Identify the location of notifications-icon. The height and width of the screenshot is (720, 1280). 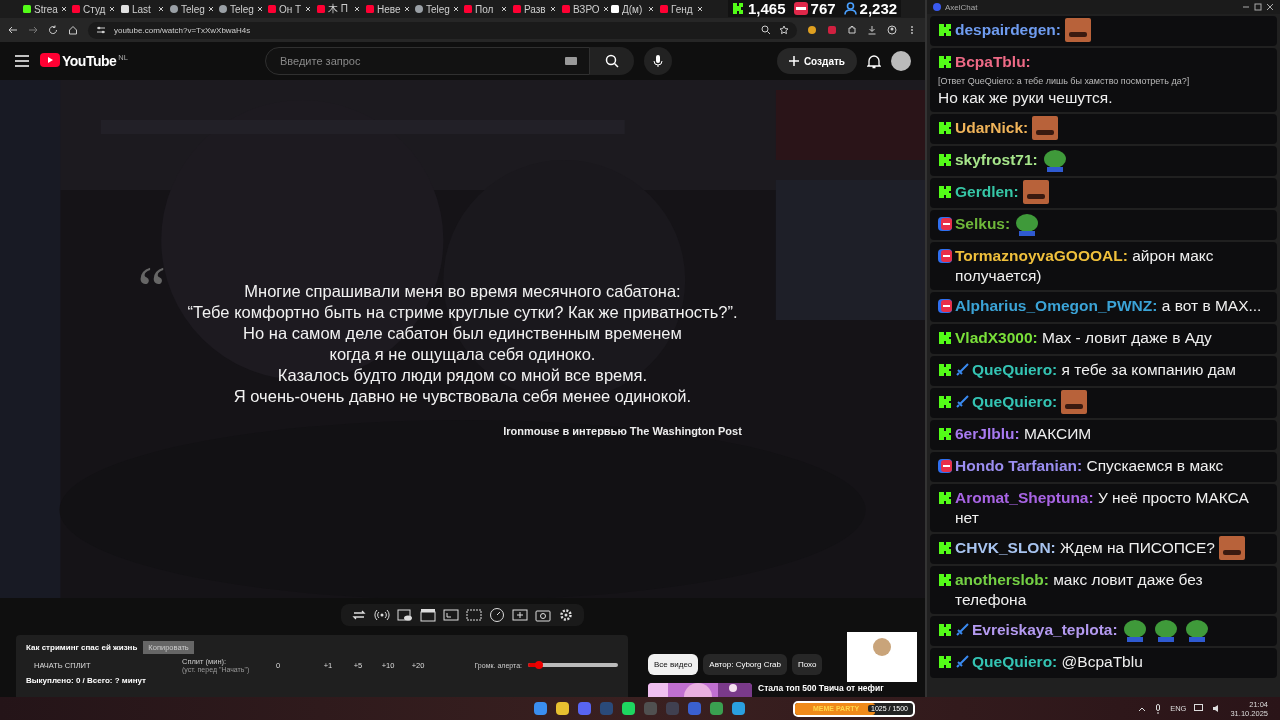
(874, 61).